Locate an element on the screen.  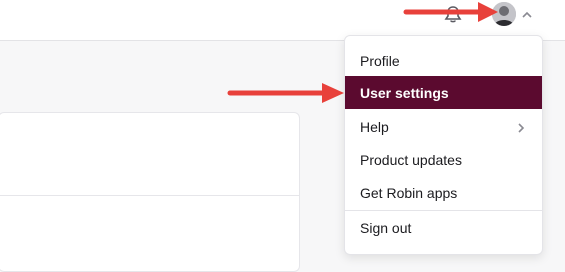
menu-item-sign-out: Sign out is located at coordinates (443, 227).